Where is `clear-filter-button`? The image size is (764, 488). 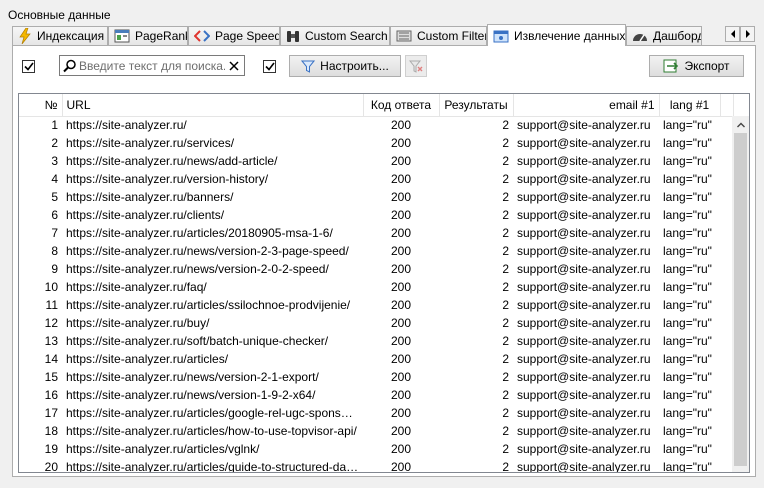 clear-filter-button is located at coordinates (416, 66).